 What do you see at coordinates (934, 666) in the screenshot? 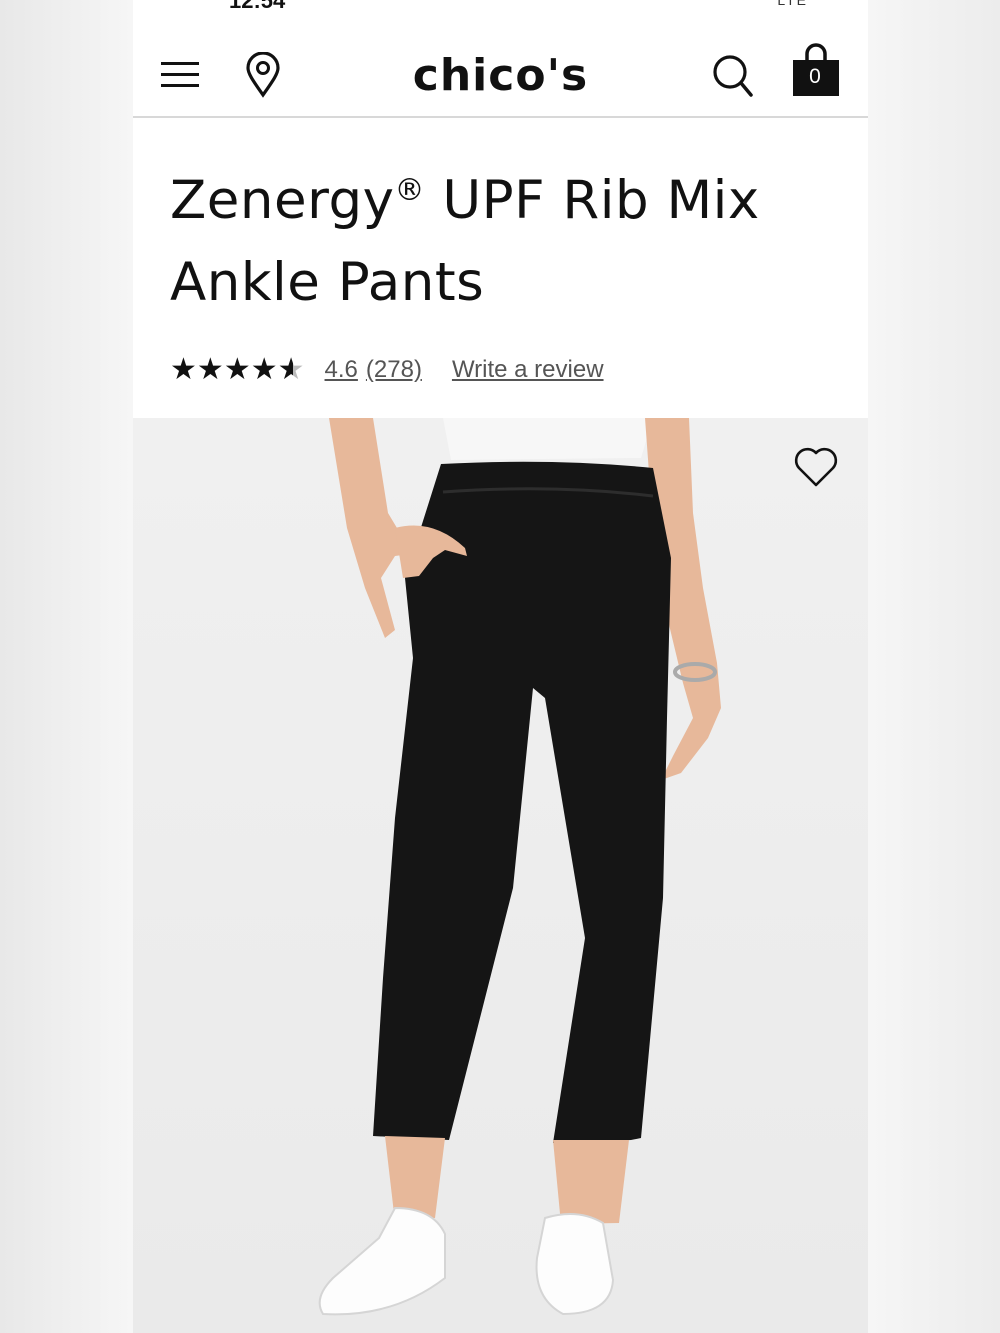
I see `background-right` at bounding box center [934, 666].